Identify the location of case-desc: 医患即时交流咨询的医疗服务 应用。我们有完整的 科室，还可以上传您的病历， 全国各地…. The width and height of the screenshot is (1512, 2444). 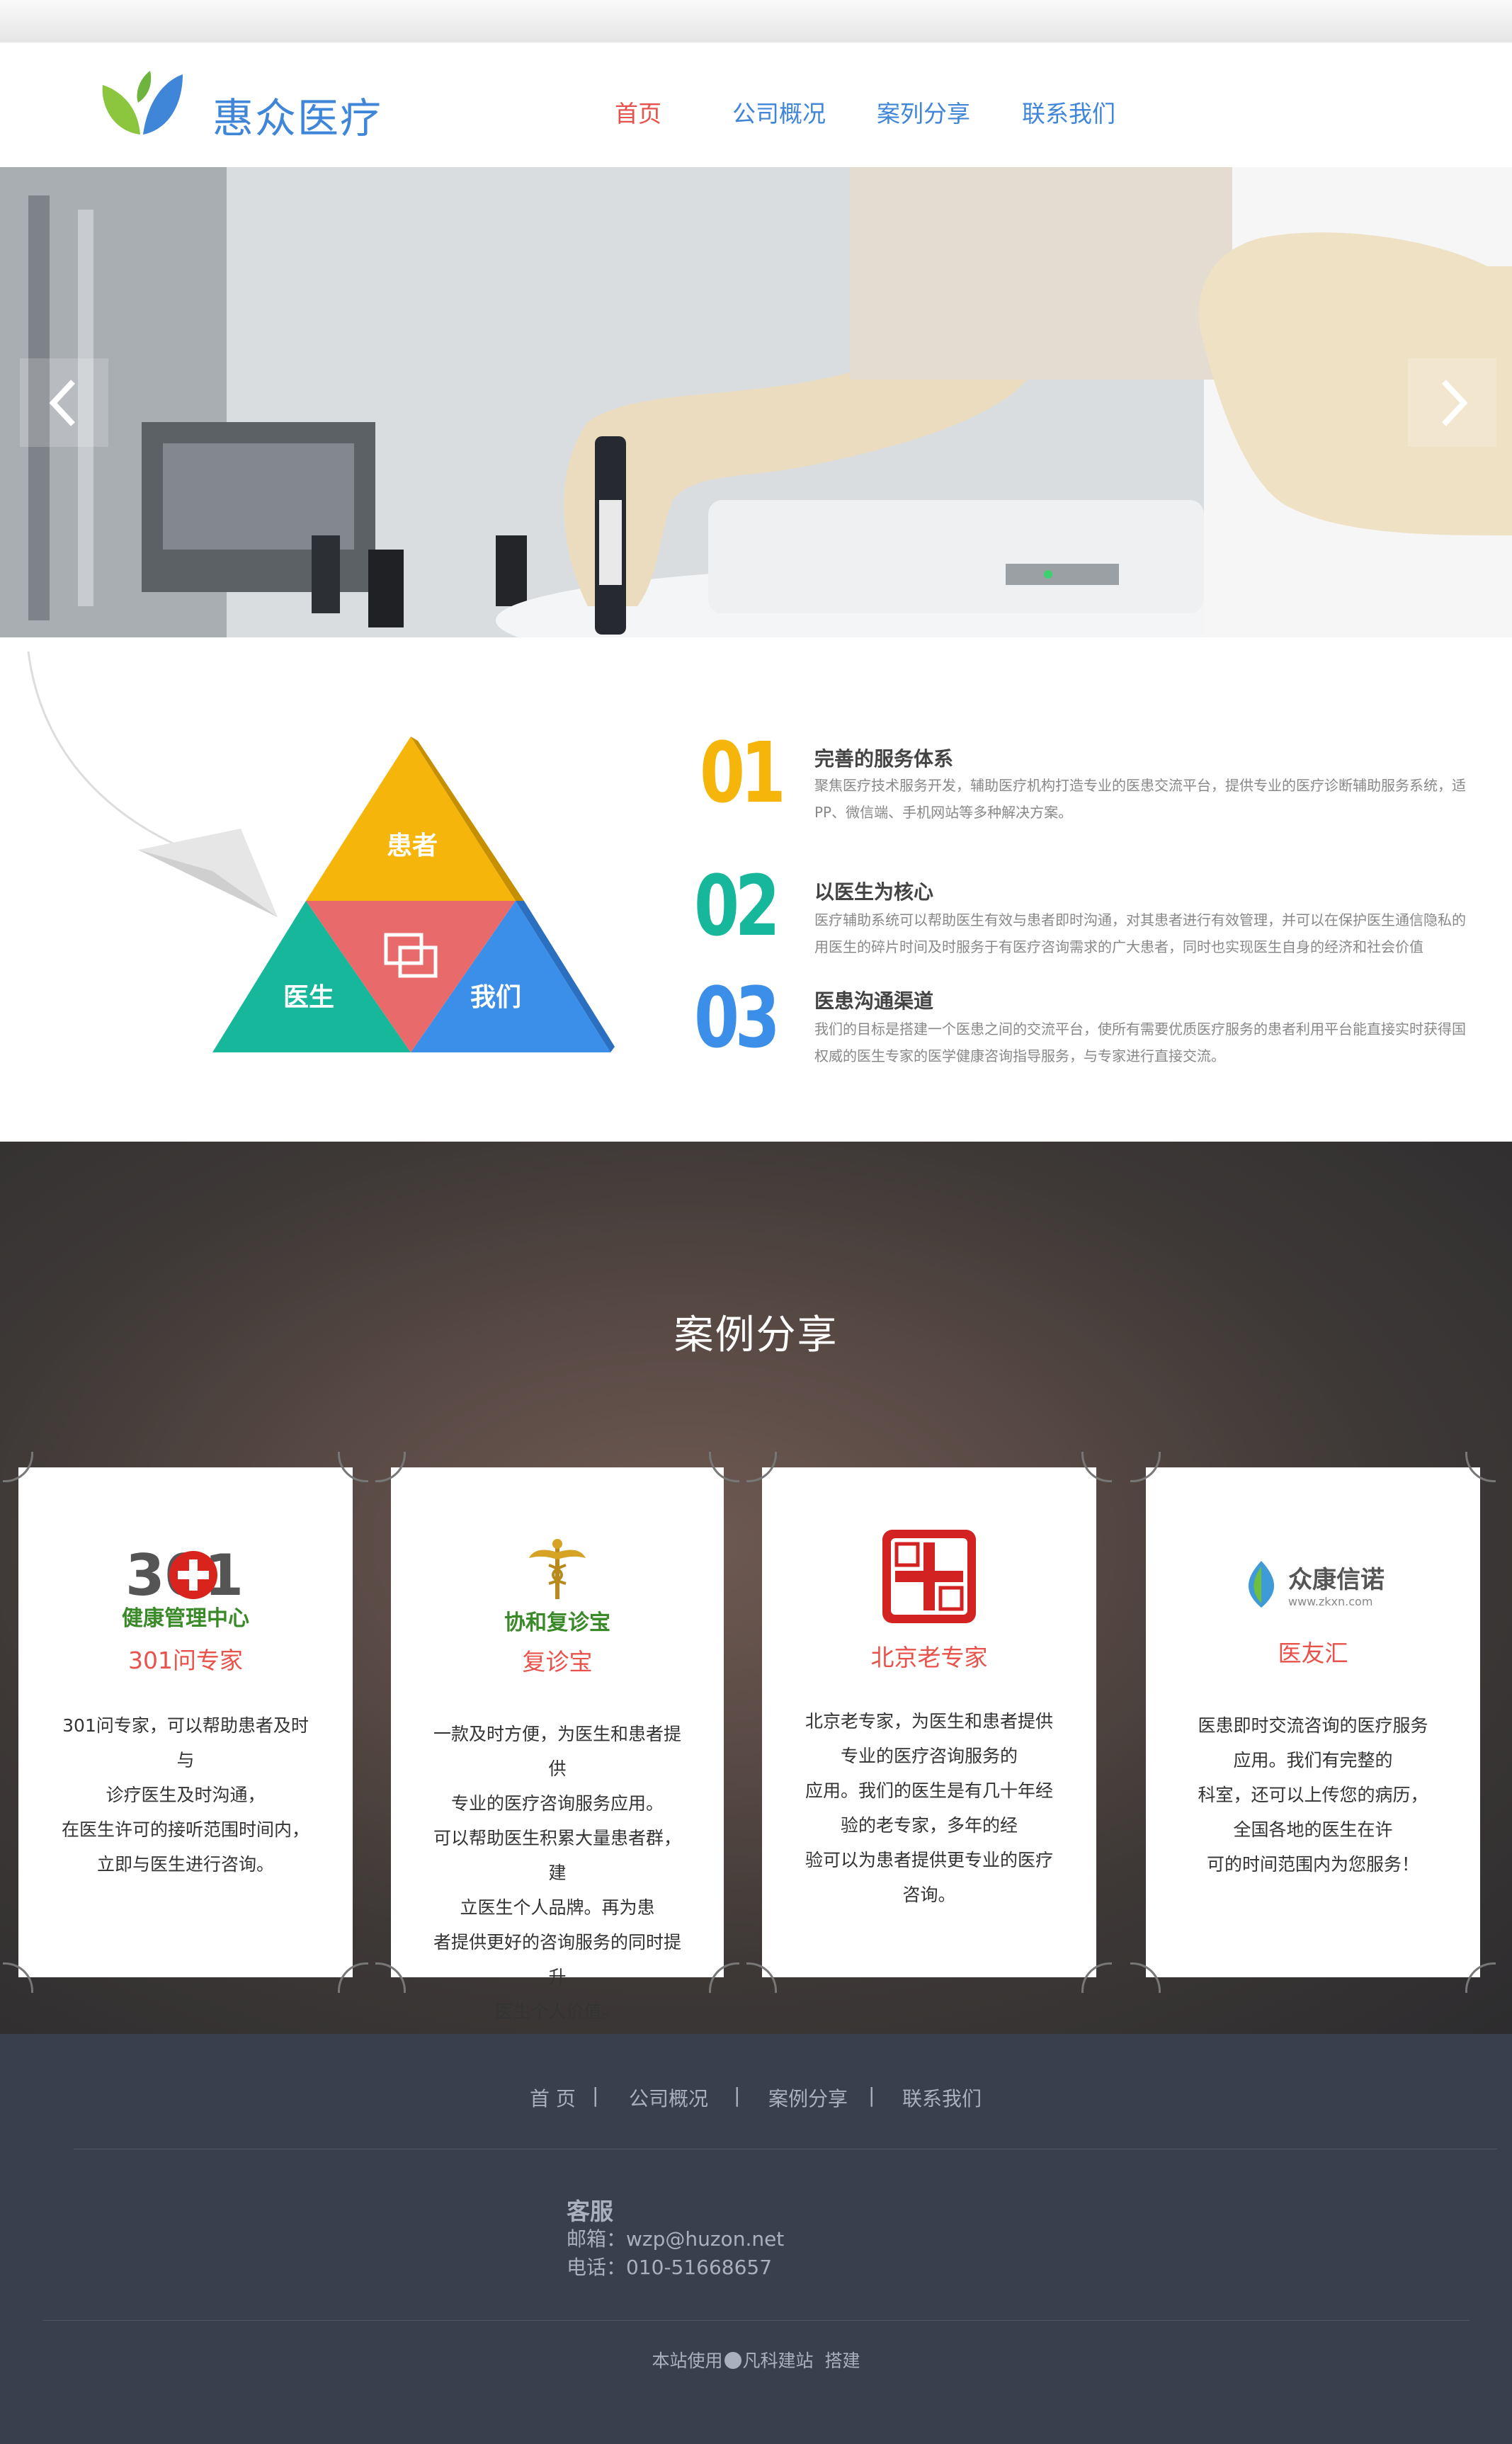
(1313, 1795).